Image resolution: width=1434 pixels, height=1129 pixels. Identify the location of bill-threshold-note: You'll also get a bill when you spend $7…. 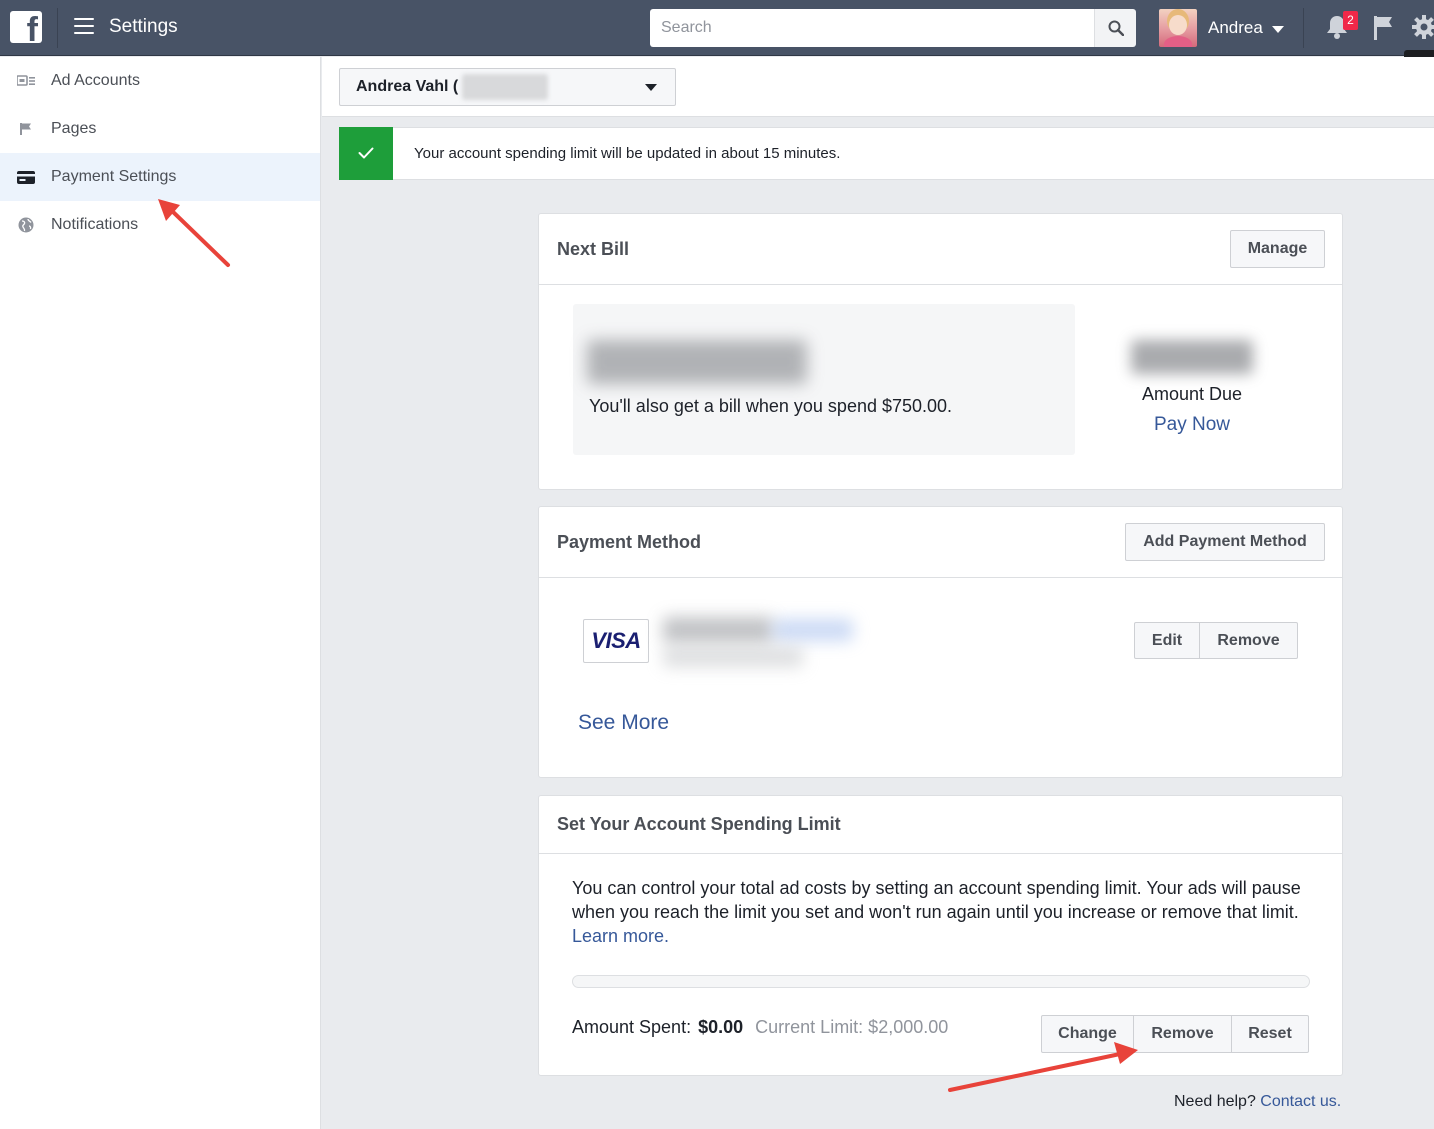
(771, 406).